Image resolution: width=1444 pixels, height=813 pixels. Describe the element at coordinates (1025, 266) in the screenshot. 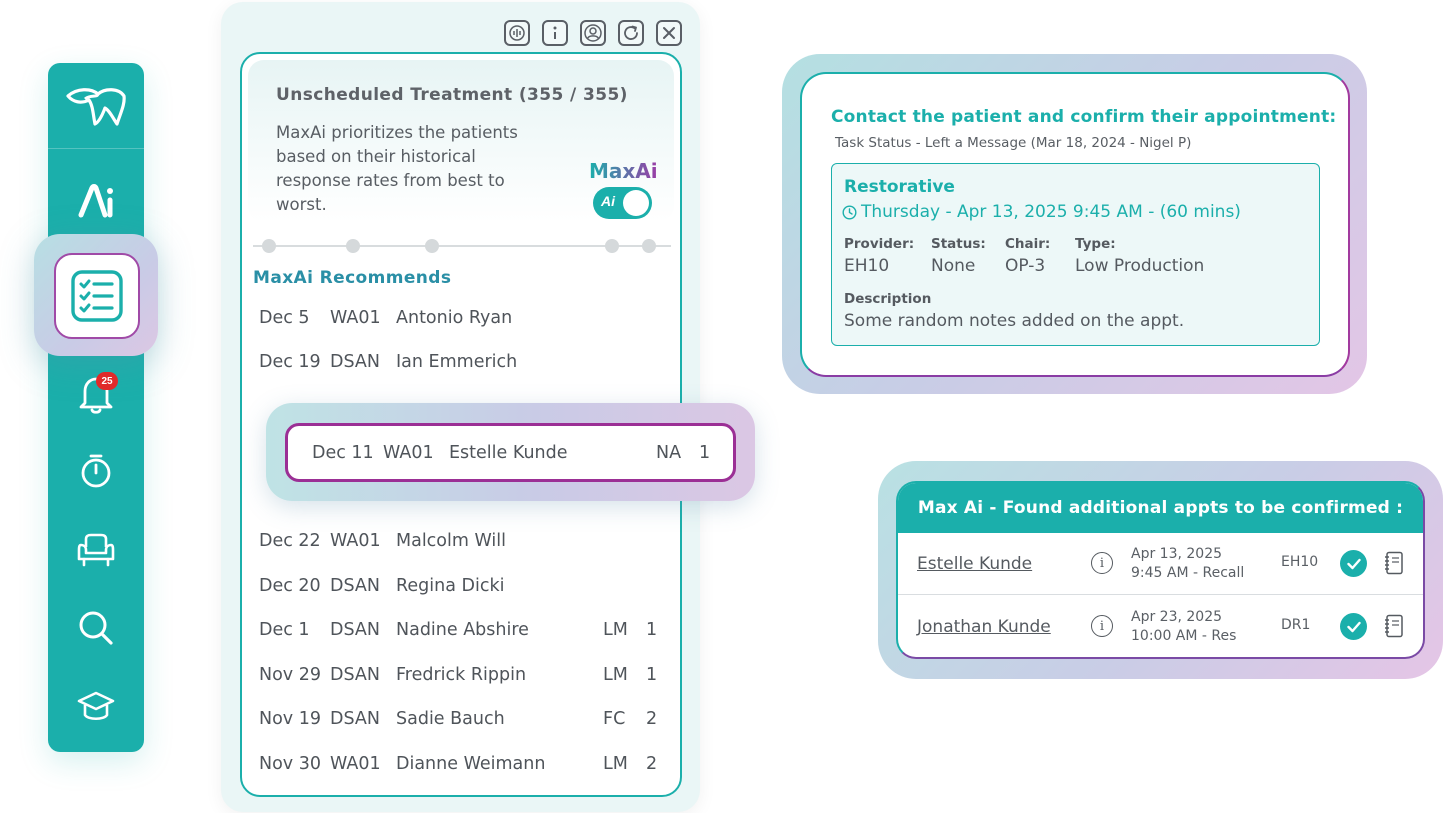

I see `chair-value: OP-3` at that location.